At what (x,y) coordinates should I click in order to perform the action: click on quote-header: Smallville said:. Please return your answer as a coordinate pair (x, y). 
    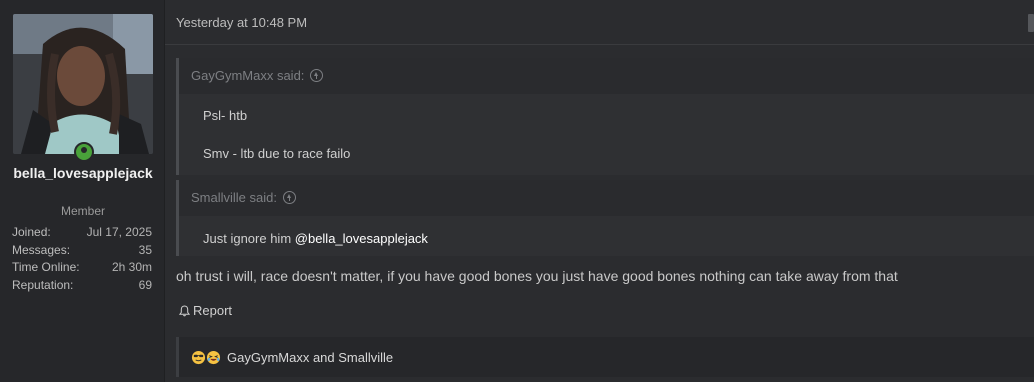
    Looking at the image, I should click on (606, 198).